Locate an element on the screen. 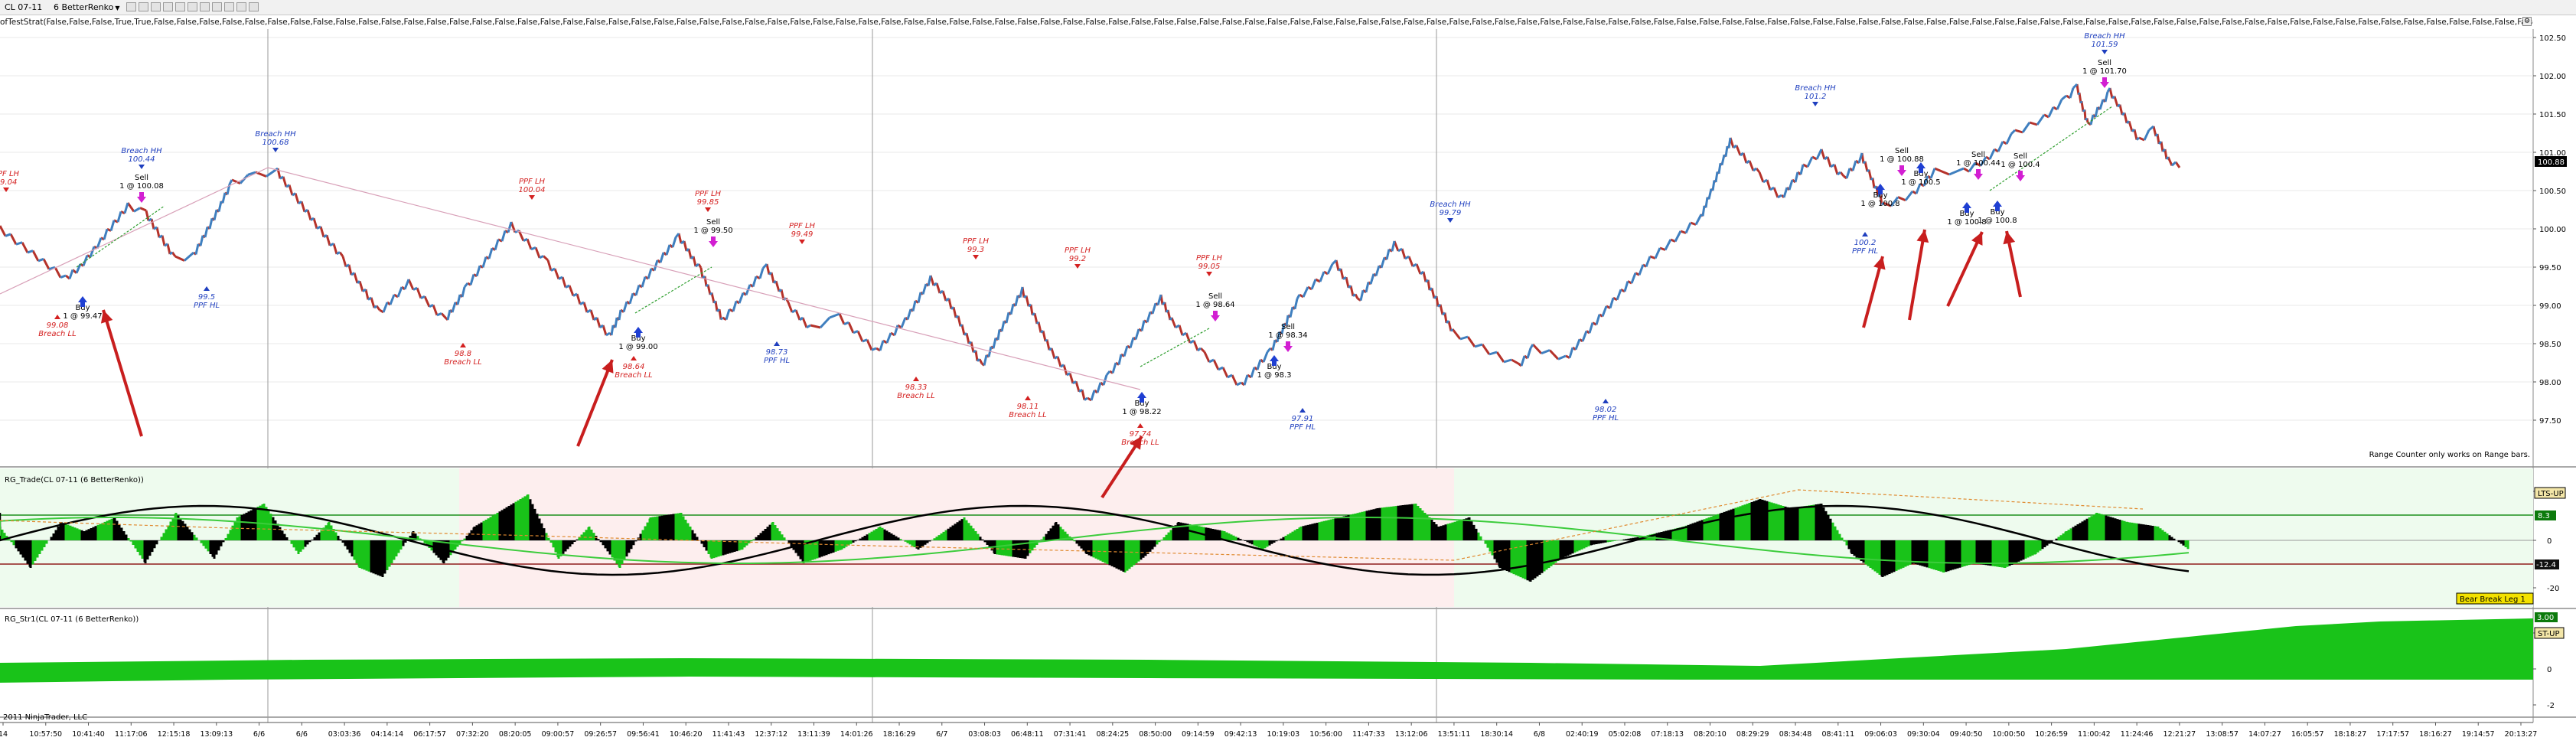 This screenshot has width=2576, height=747. trade-fill: 1 @ 100.5 is located at coordinates (1920, 182).